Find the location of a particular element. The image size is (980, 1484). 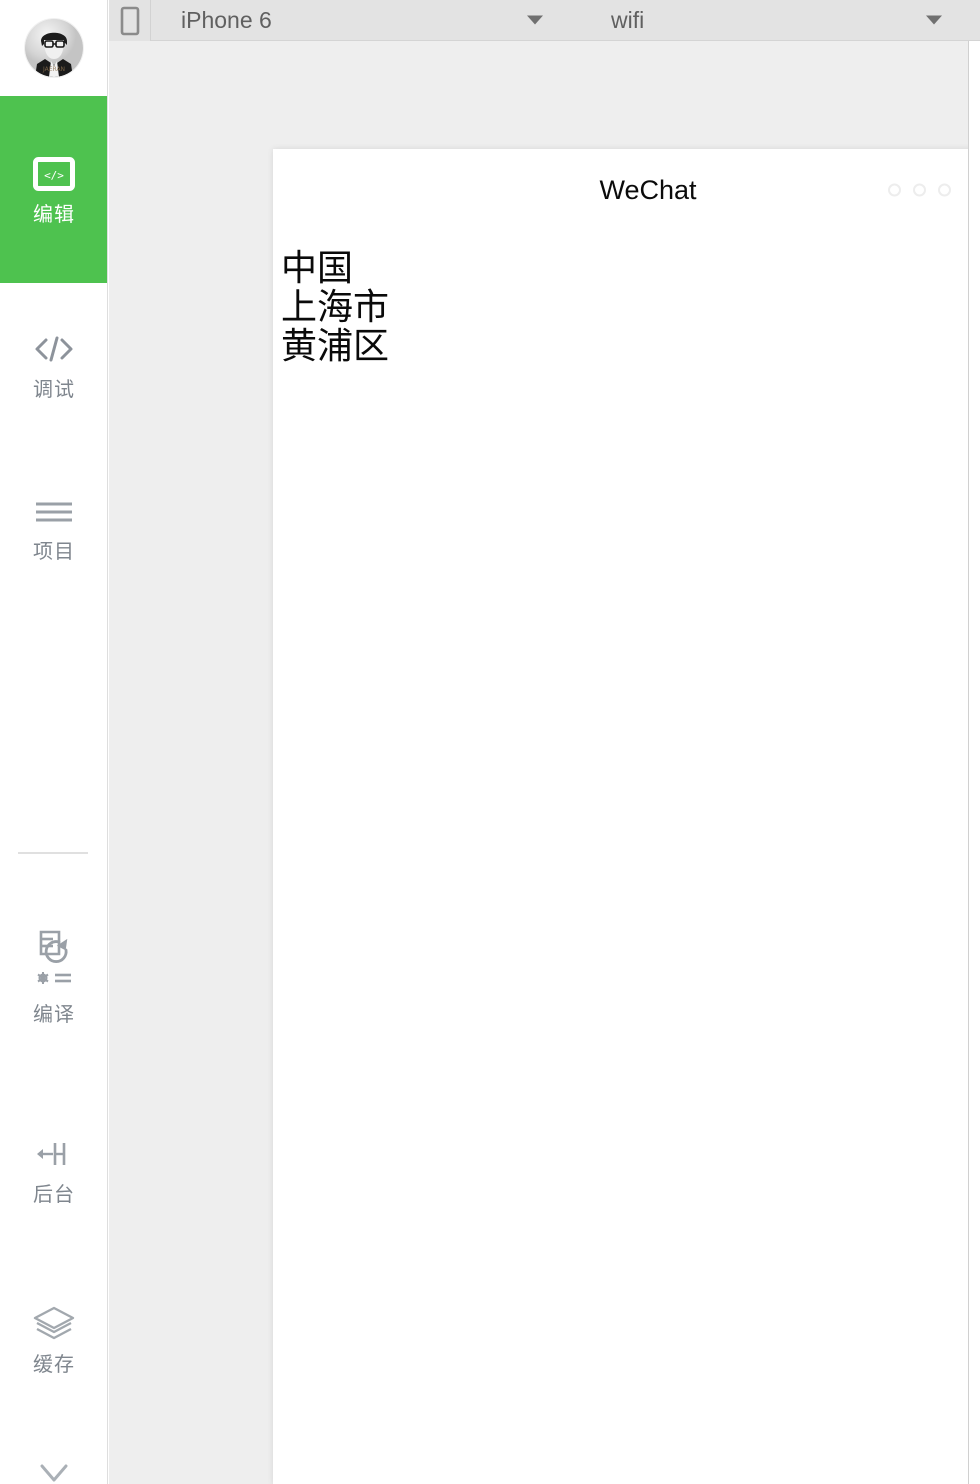

avatar-container: JAERAN is located at coordinates (53, 48).